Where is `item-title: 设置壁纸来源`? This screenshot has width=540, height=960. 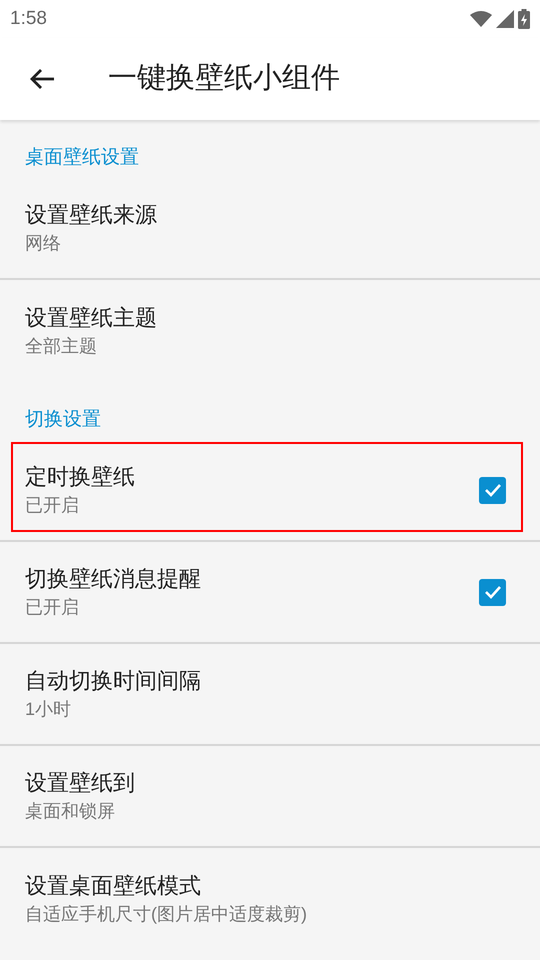 item-title: 设置壁纸来源 is located at coordinates (91, 215).